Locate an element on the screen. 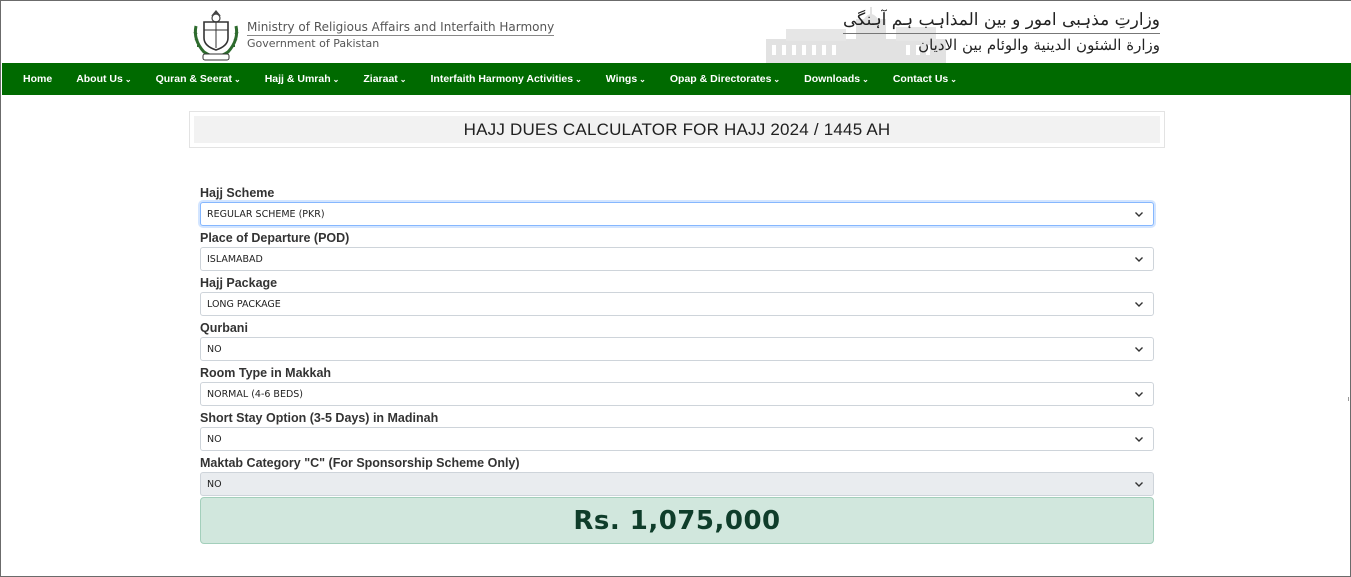 This screenshot has height=577, width=1351. maktab-category-select: NO is located at coordinates (677, 484).